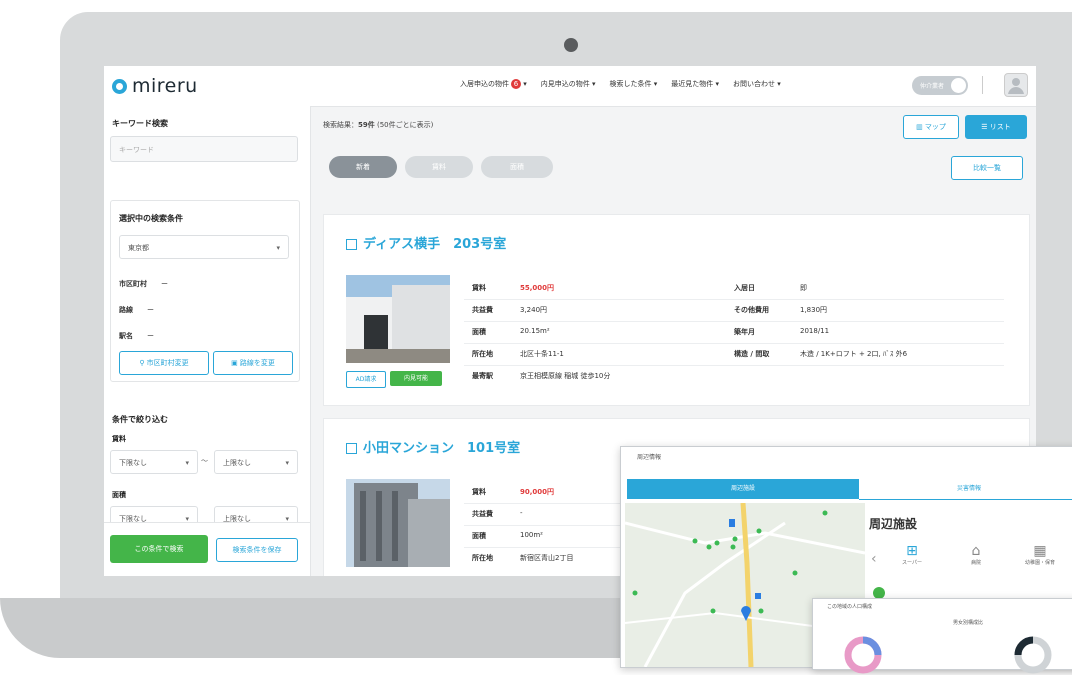 This screenshot has width=1072, height=675. I want to click on condition-row: 路線 ー, so click(136, 310).